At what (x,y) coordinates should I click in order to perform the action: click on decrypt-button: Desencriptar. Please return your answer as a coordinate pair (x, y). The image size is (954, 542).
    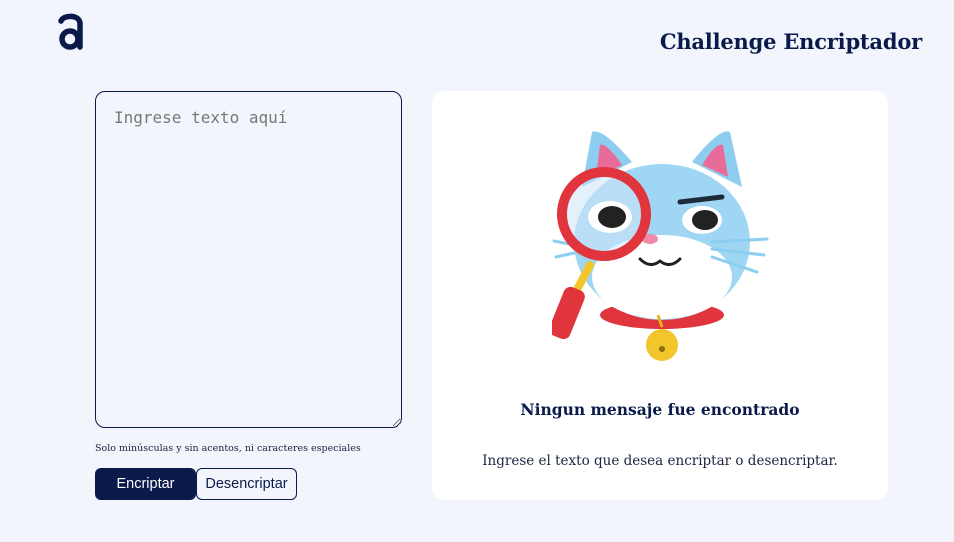
    Looking at the image, I should click on (246, 484).